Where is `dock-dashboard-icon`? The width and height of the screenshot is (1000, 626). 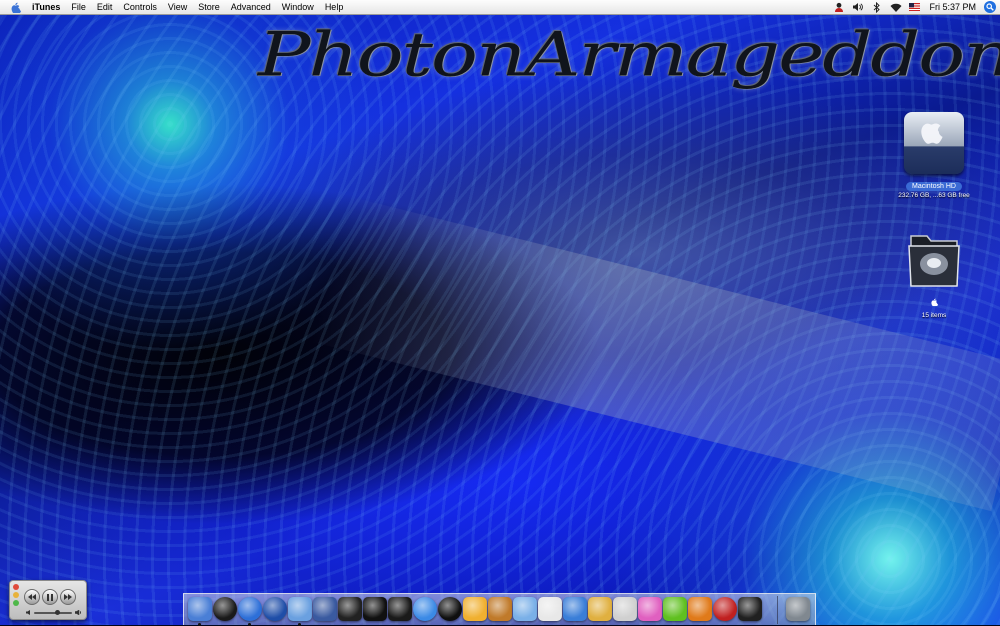 dock-dashboard-icon is located at coordinates (225, 609).